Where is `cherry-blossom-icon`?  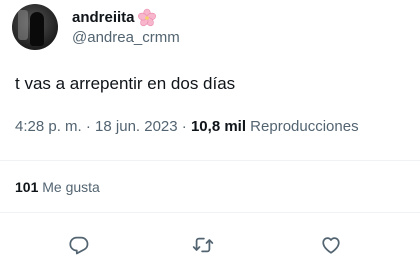 cherry-blossom-icon is located at coordinates (147, 18).